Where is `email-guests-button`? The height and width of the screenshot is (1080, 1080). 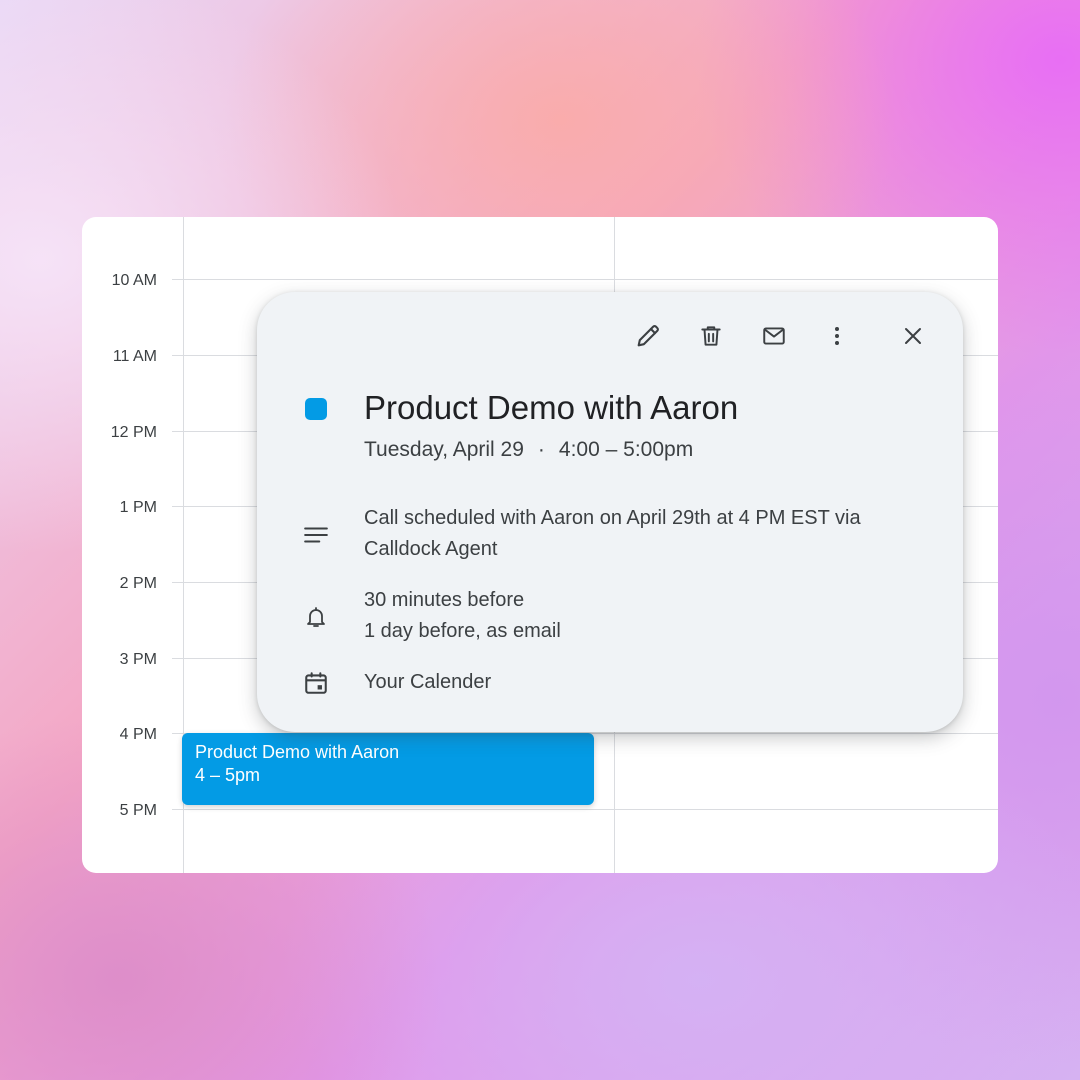 email-guests-button is located at coordinates (774, 336).